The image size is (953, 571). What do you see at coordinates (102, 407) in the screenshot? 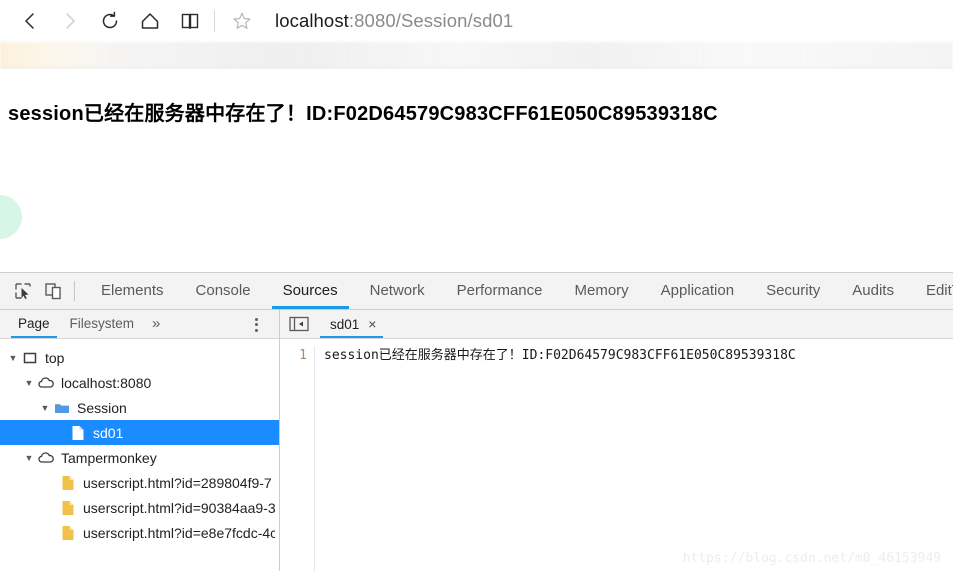
I see `tree-item-label: Session` at bounding box center [102, 407].